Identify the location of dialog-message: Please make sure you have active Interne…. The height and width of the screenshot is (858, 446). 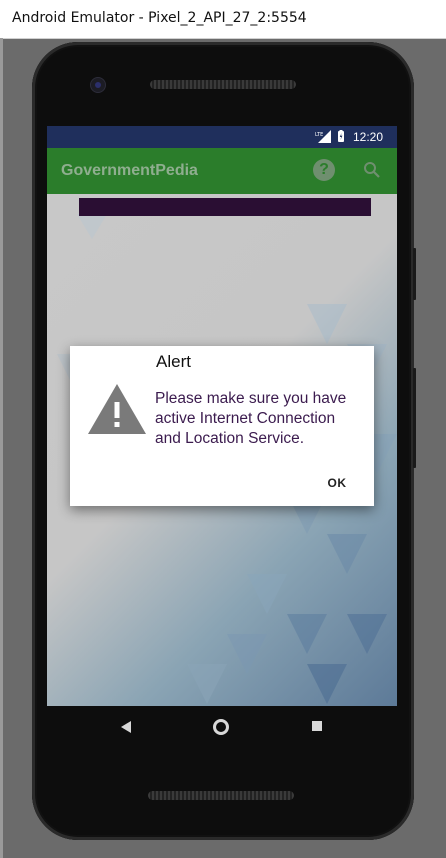
(251, 418).